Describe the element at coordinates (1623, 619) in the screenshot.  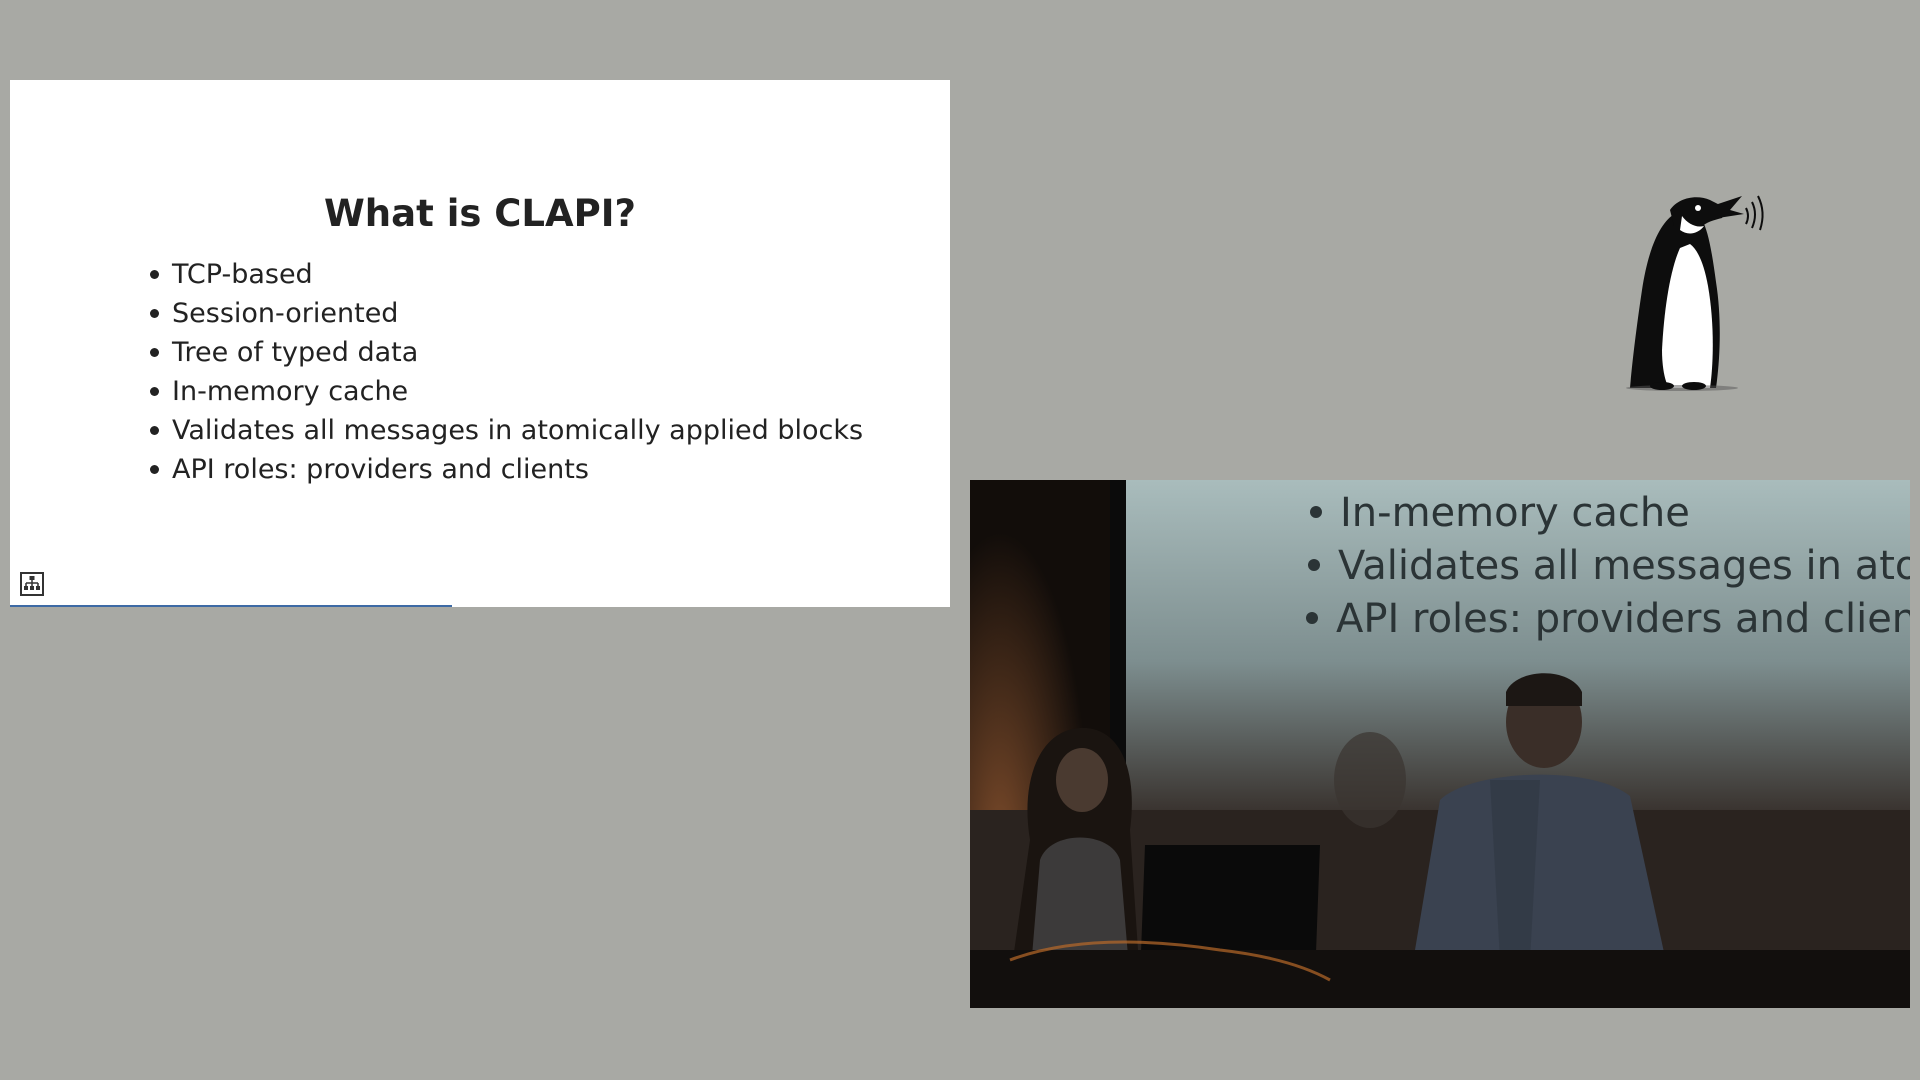
I see `projected-bullet-text: API roles: providers and clients` at that location.